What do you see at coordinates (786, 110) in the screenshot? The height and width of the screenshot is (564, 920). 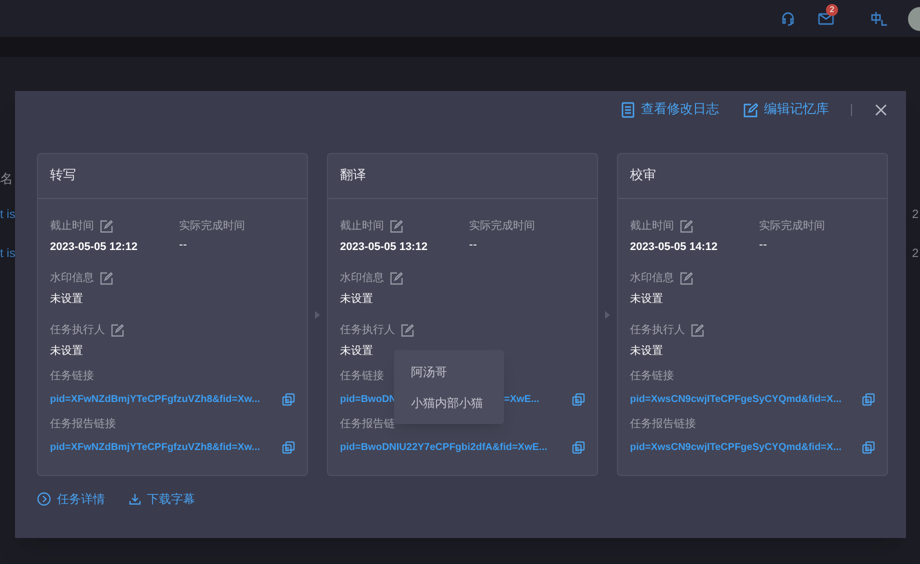 I see `edit-memory-link: 编辑记忆库` at bounding box center [786, 110].